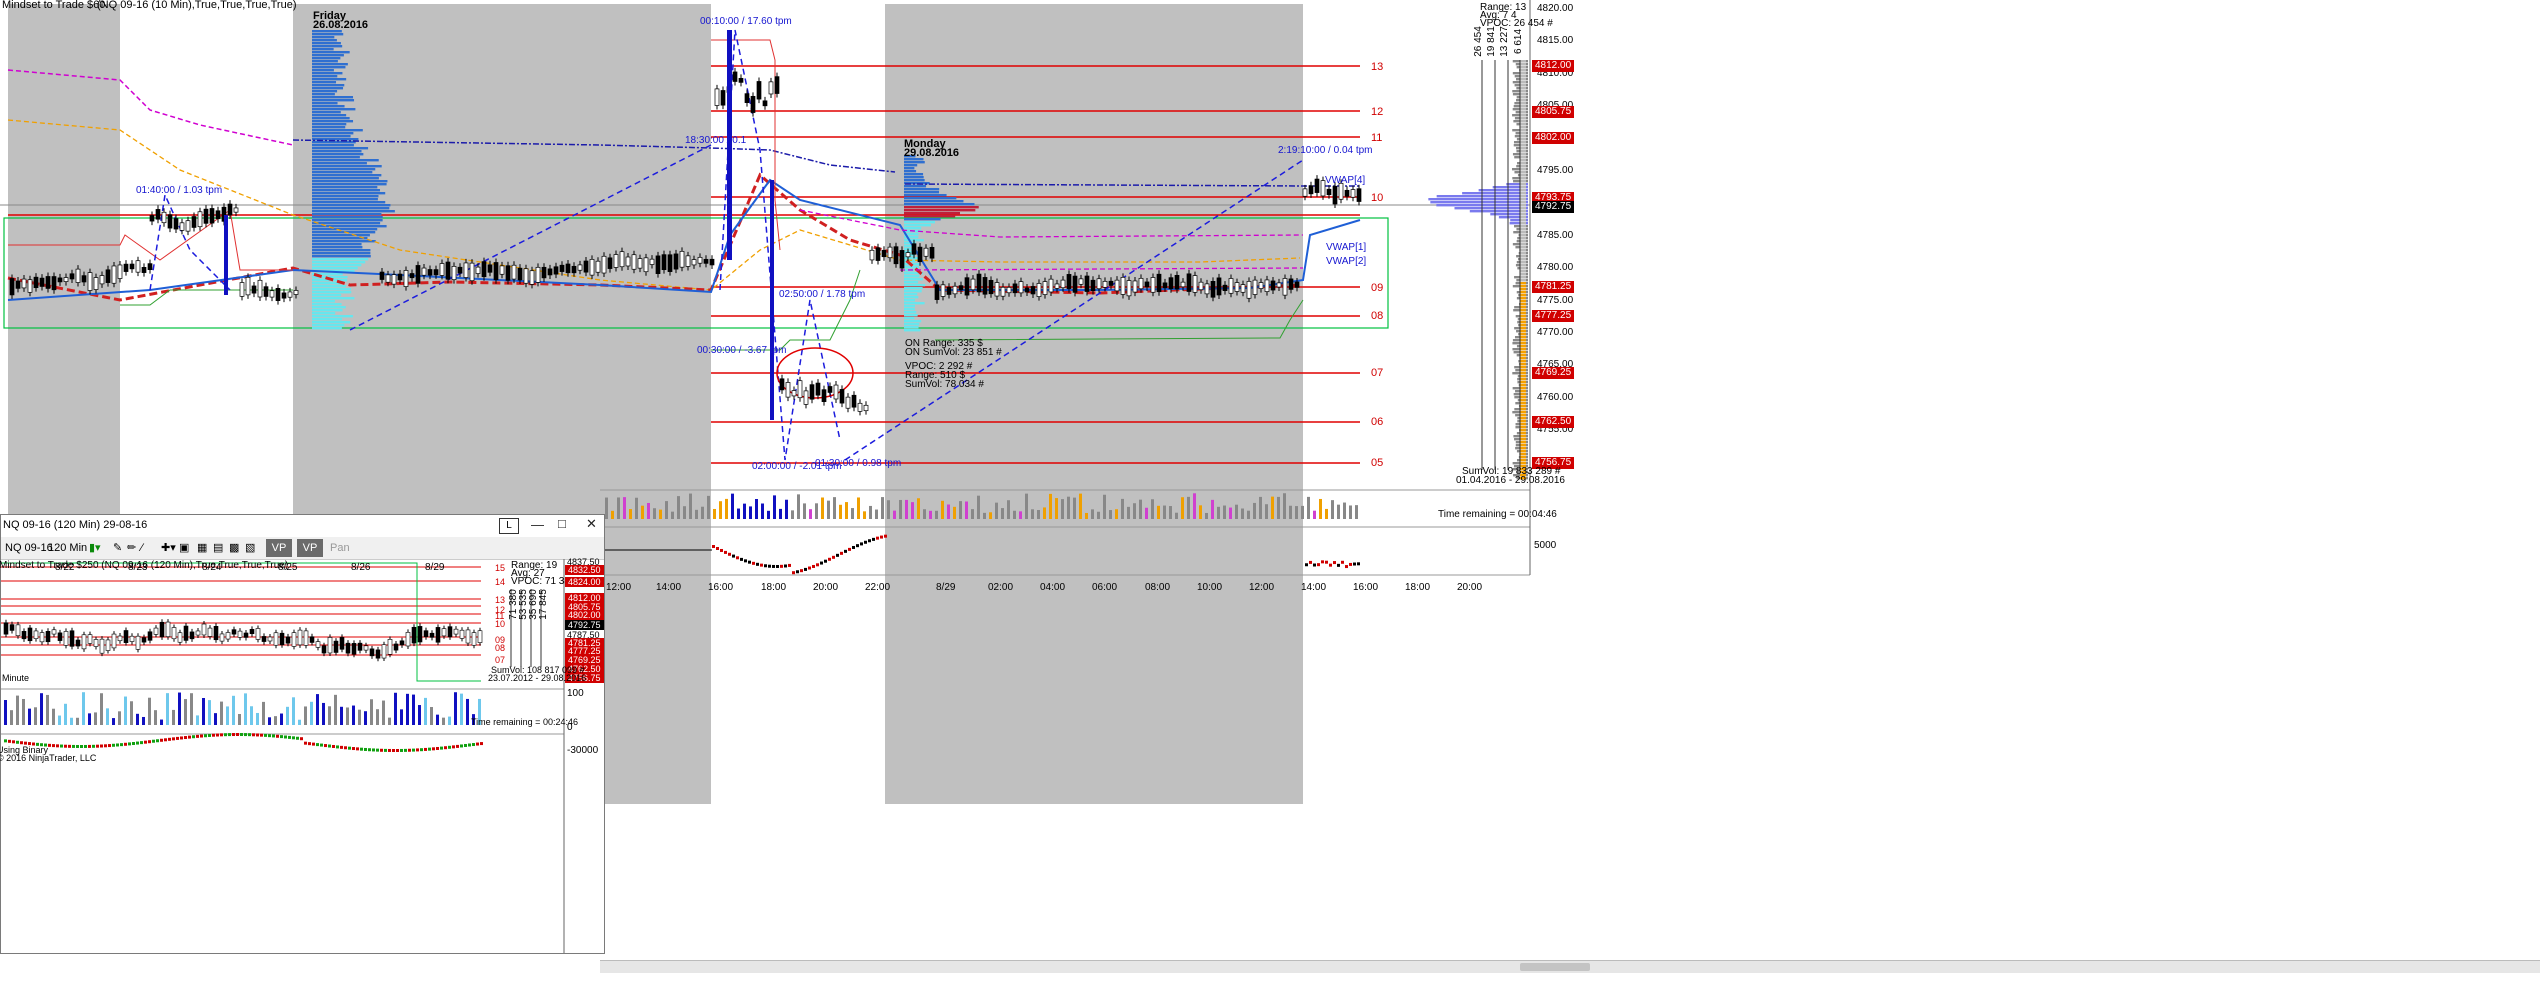 The width and height of the screenshot is (2540, 989). What do you see at coordinates (562, 523) in the screenshot?
I see `maximize-icon: □` at bounding box center [562, 523].